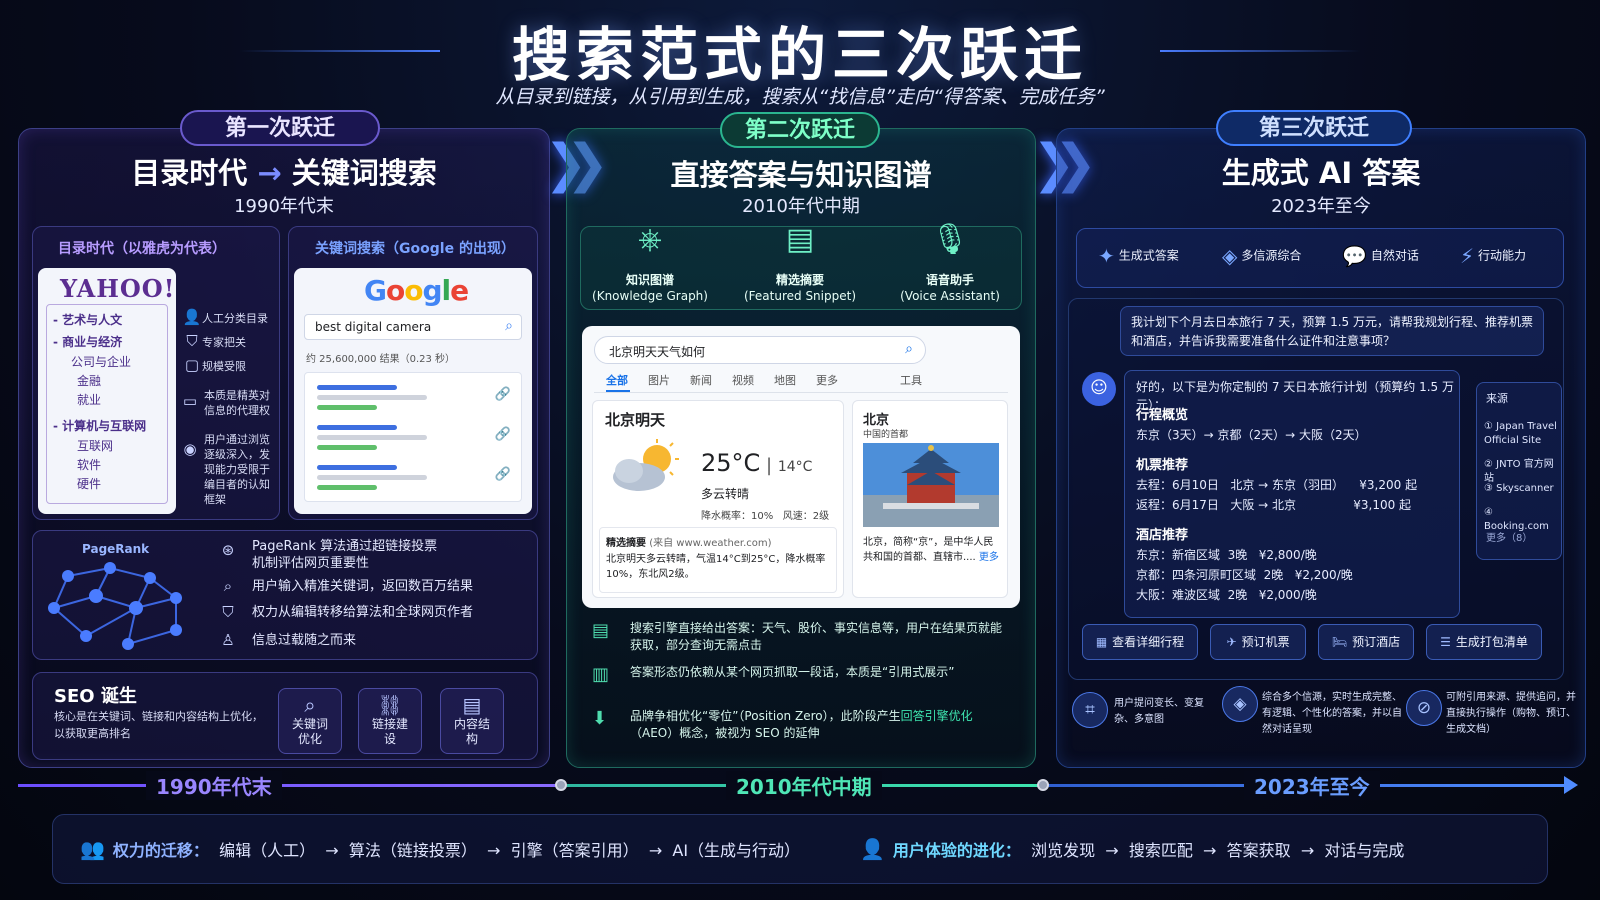 This screenshot has width=1600, height=900. What do you see at coordinates (118, 288) in the screenshot?
I see `yahoo-logo: YAHOO!` at bounding box center [118, 288].